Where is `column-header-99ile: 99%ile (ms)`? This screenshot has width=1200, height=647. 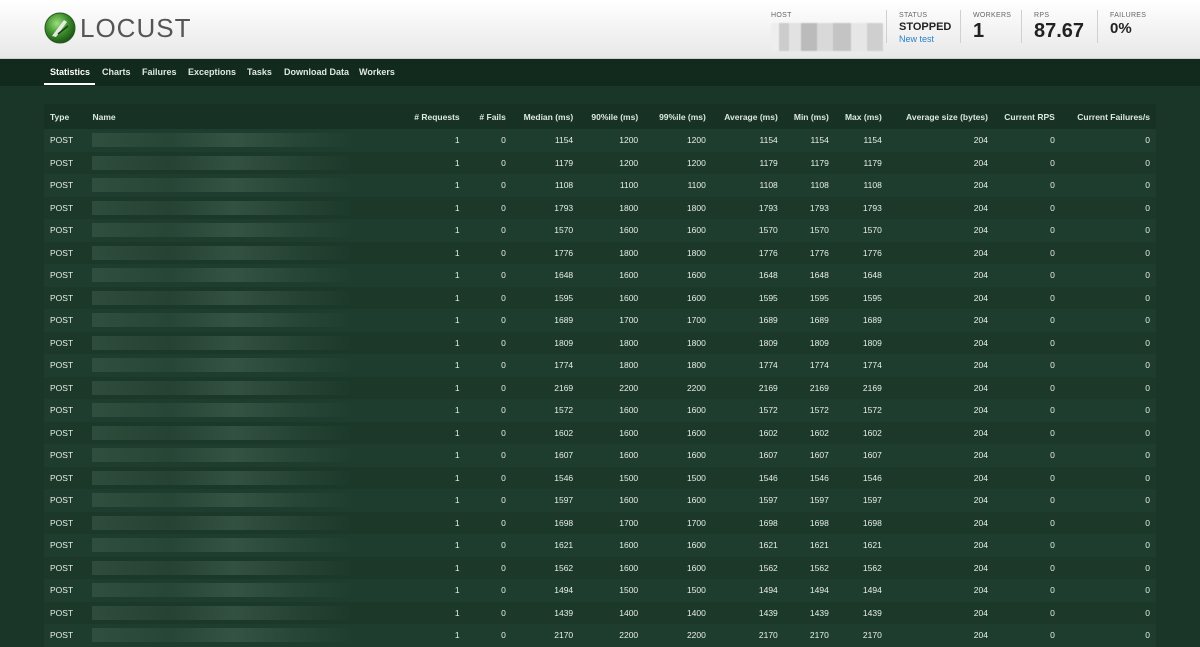 column-header-99ile: 99%ile (ms) is located at coordinates (678, 116).